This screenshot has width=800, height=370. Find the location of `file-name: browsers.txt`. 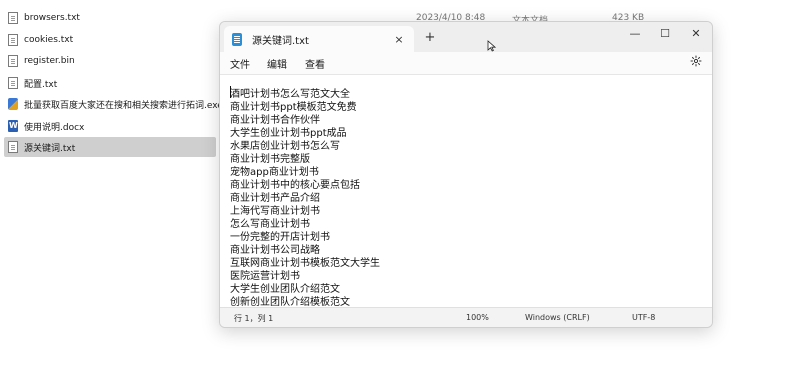

file-name: browsers.txt is located at coordinates (52, 18).